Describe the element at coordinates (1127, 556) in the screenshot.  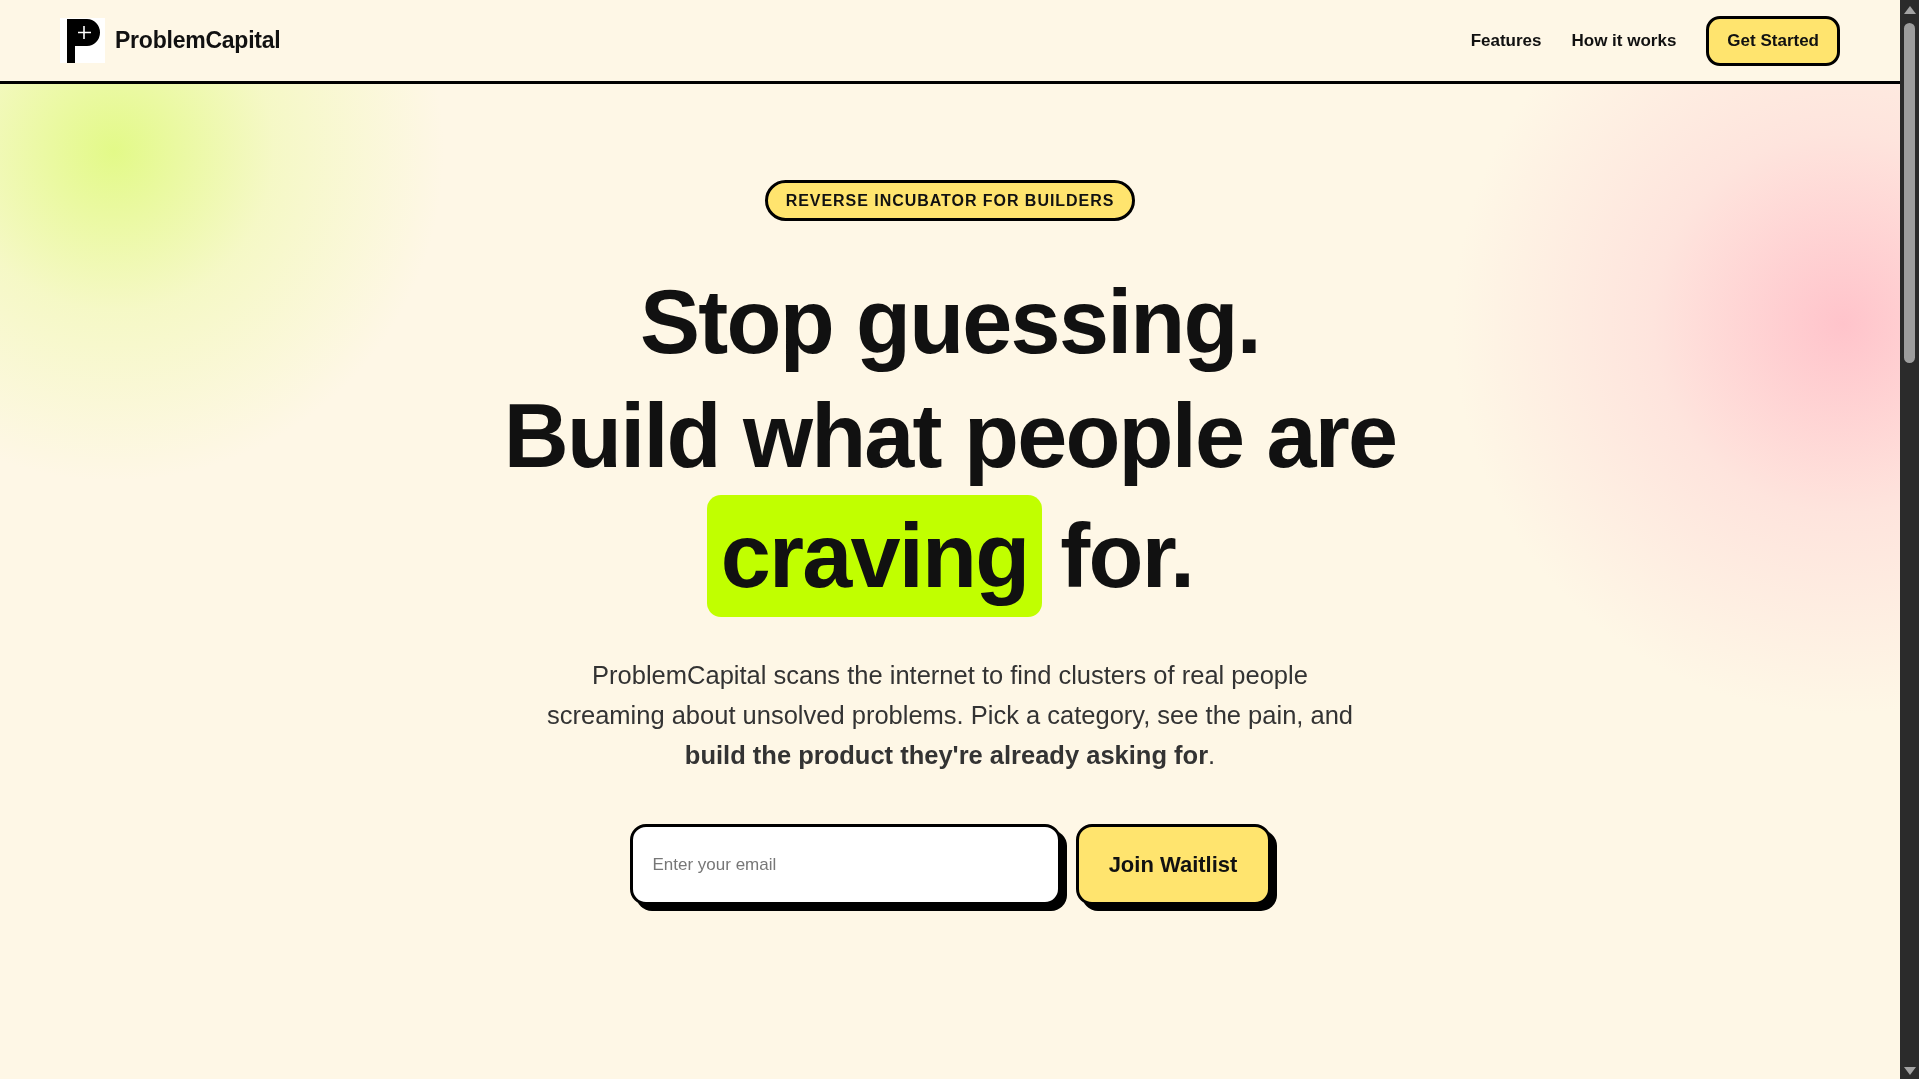
I see `headline-line: for.` at that location.